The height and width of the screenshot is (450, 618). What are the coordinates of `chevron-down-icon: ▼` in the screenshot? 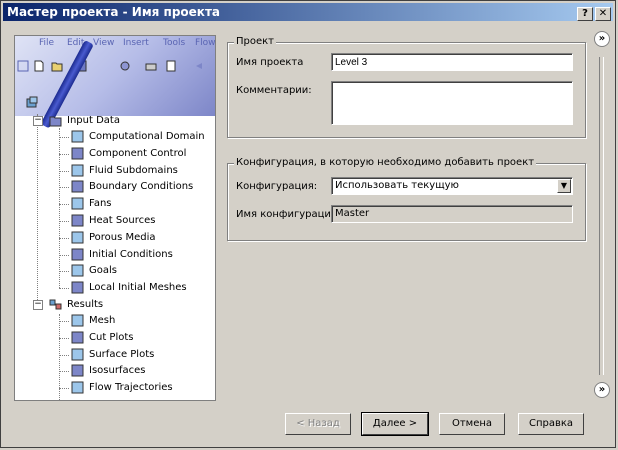 It's located at (564, 186).